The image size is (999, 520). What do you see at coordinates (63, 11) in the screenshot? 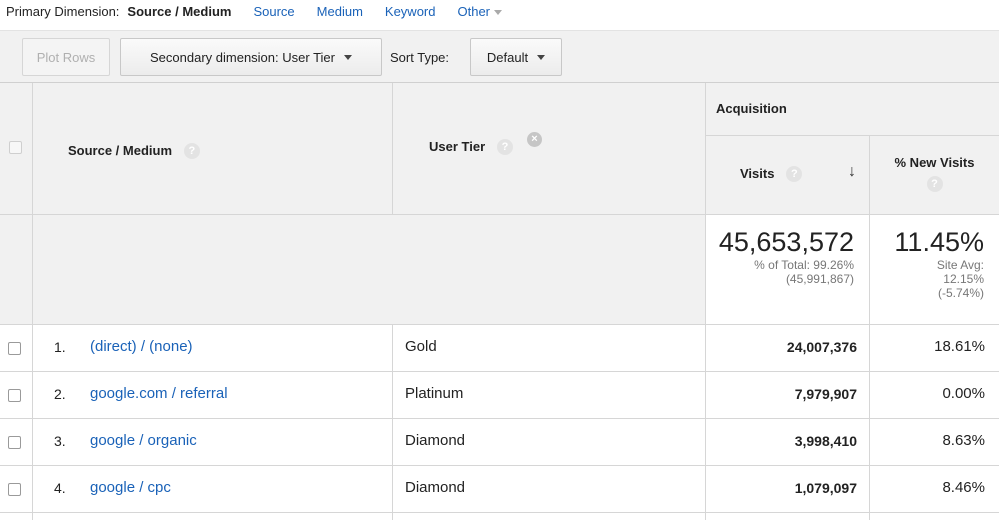
I see `primary-dimension-label: Primary Dimension:` at bounding box center [63, 11].